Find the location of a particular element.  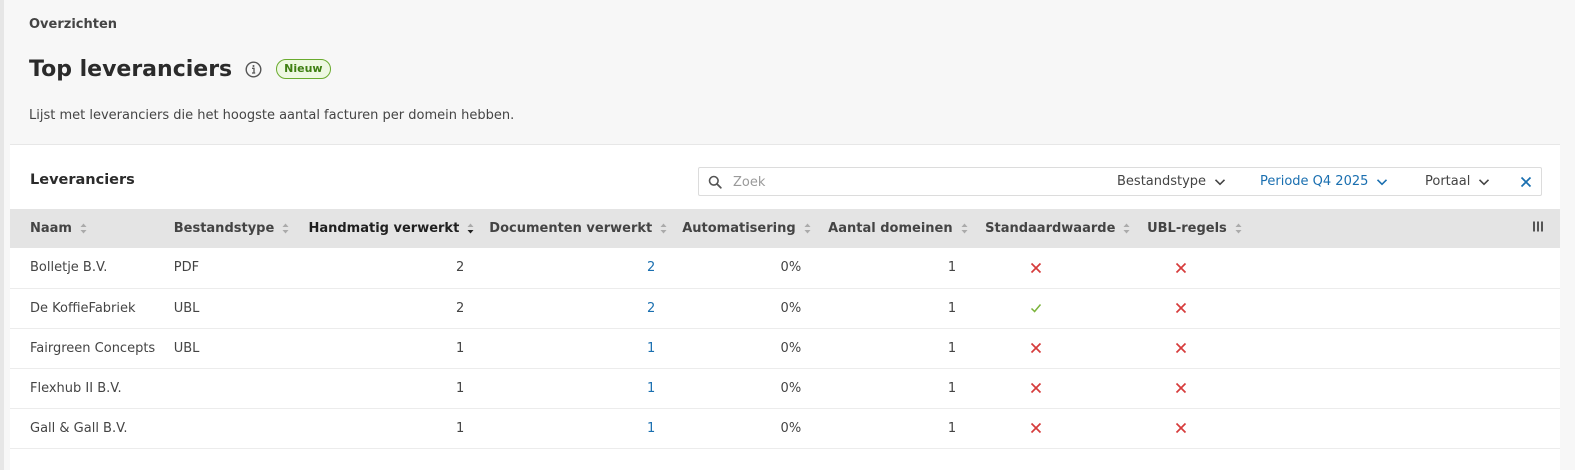

table-row: Fairgreen Concepts UBL 1 1 0% 1 is located at coordinates (785, 348).